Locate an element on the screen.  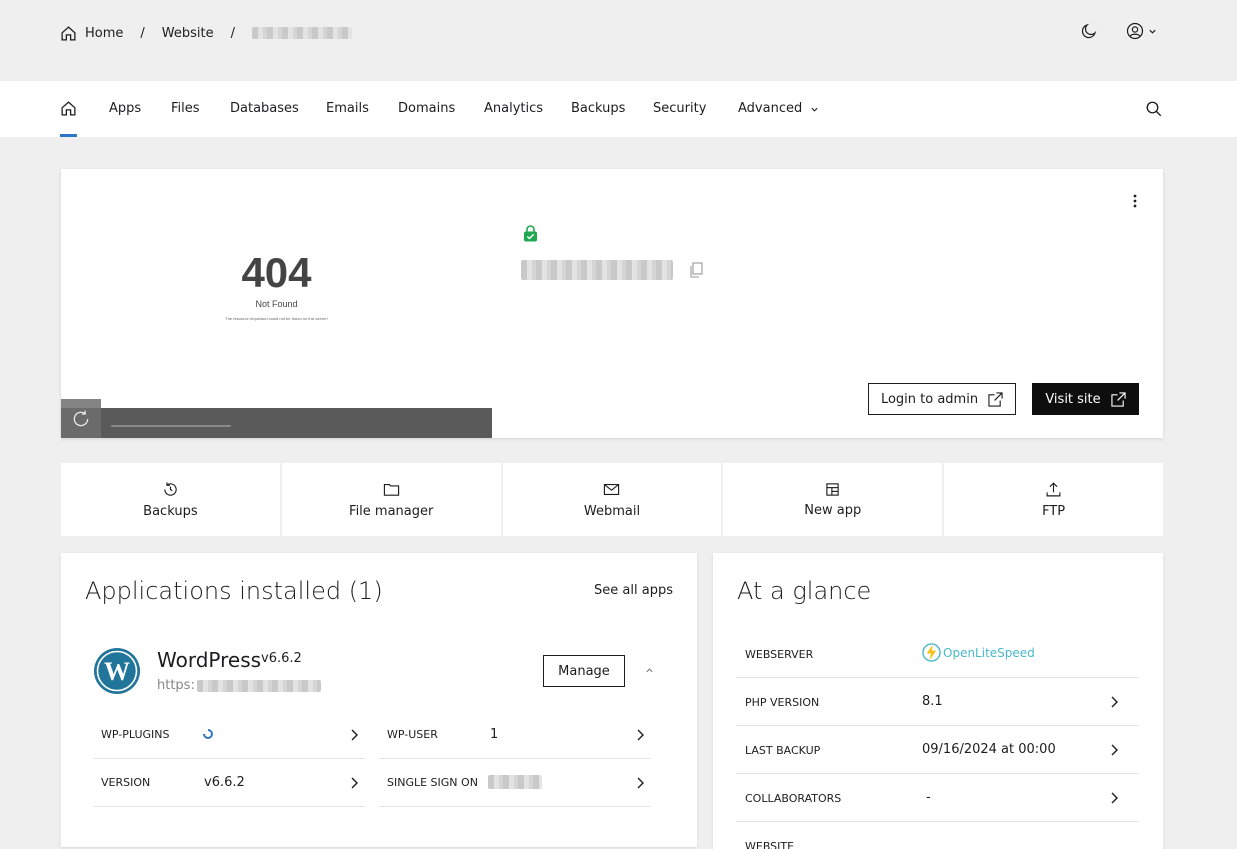
quick-action-new-app: New app is located at coordinates (833, 499).